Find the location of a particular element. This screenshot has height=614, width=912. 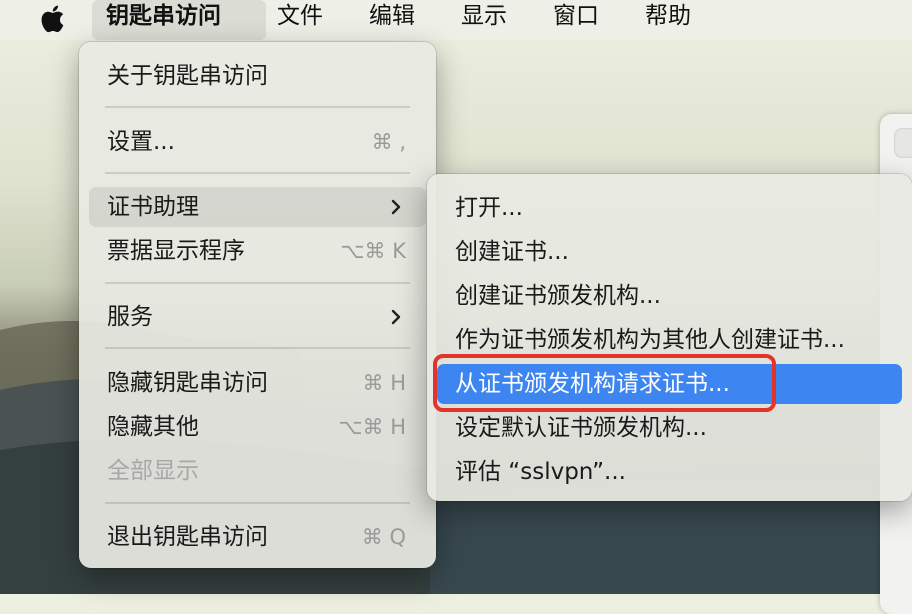

hide-others-shortcut: ⌥⌘ H is located at coordinates (372, 427).